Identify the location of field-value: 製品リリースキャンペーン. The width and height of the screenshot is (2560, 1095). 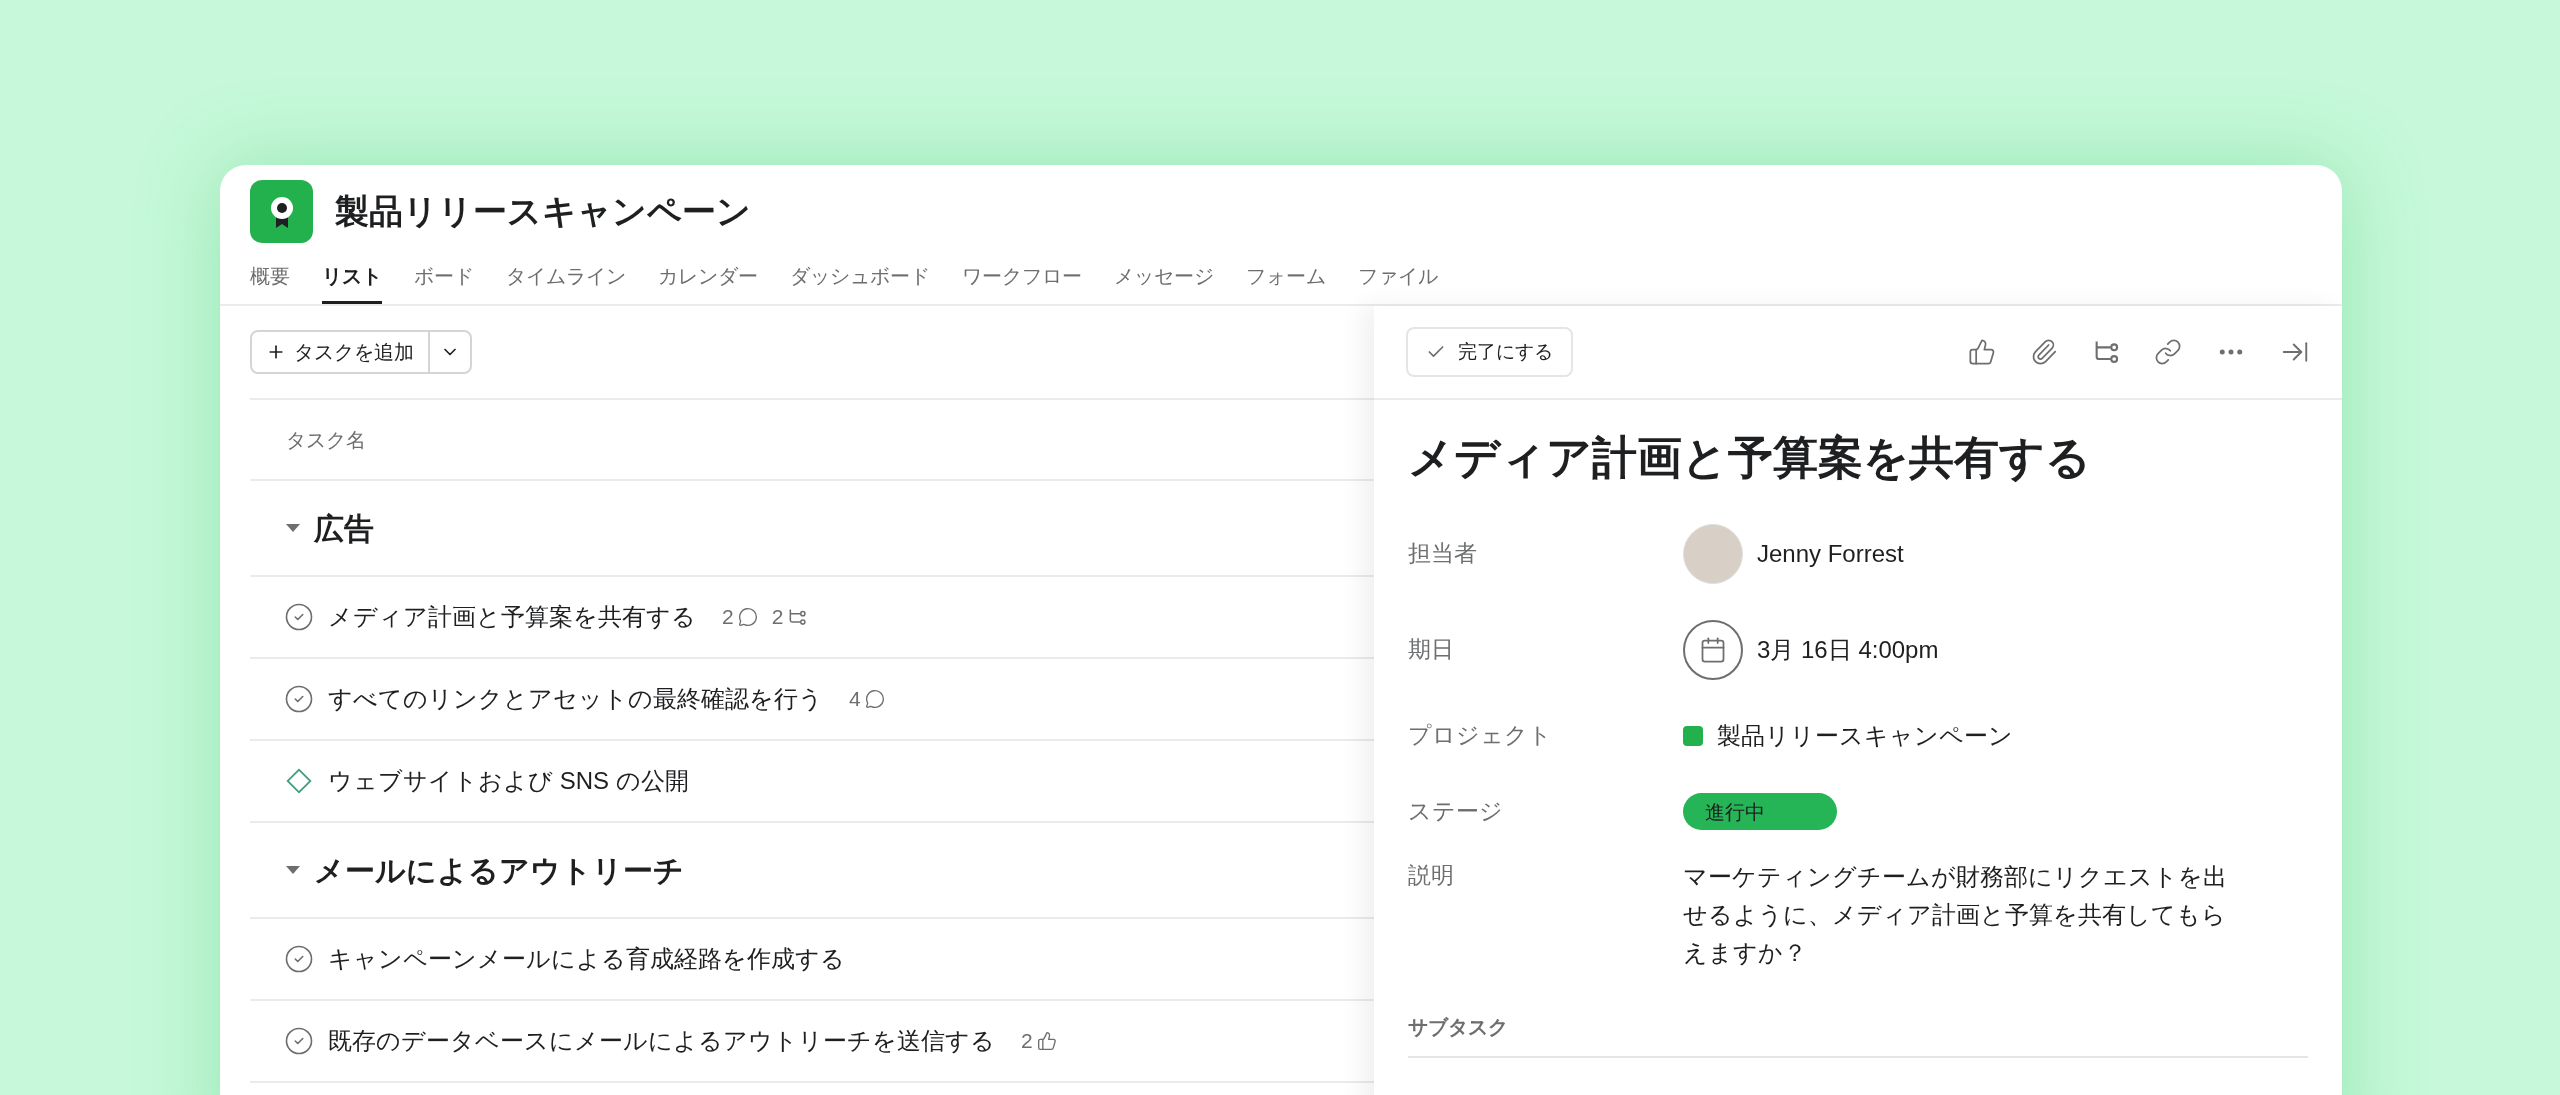
(1865, 735).